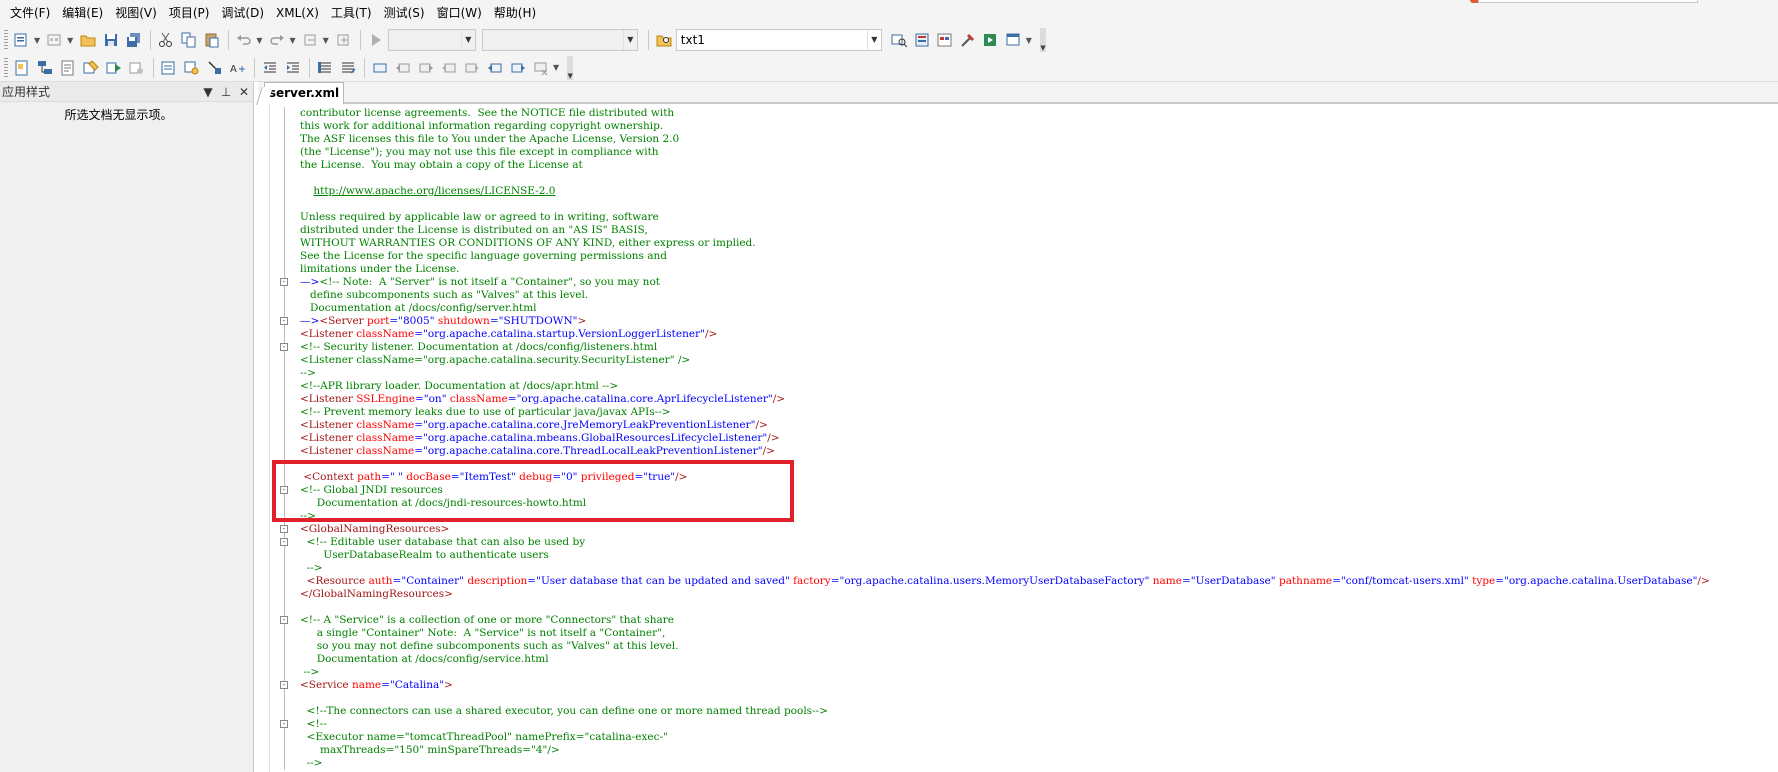  I want to click on navigate-forward-icon, so click(344, 40).